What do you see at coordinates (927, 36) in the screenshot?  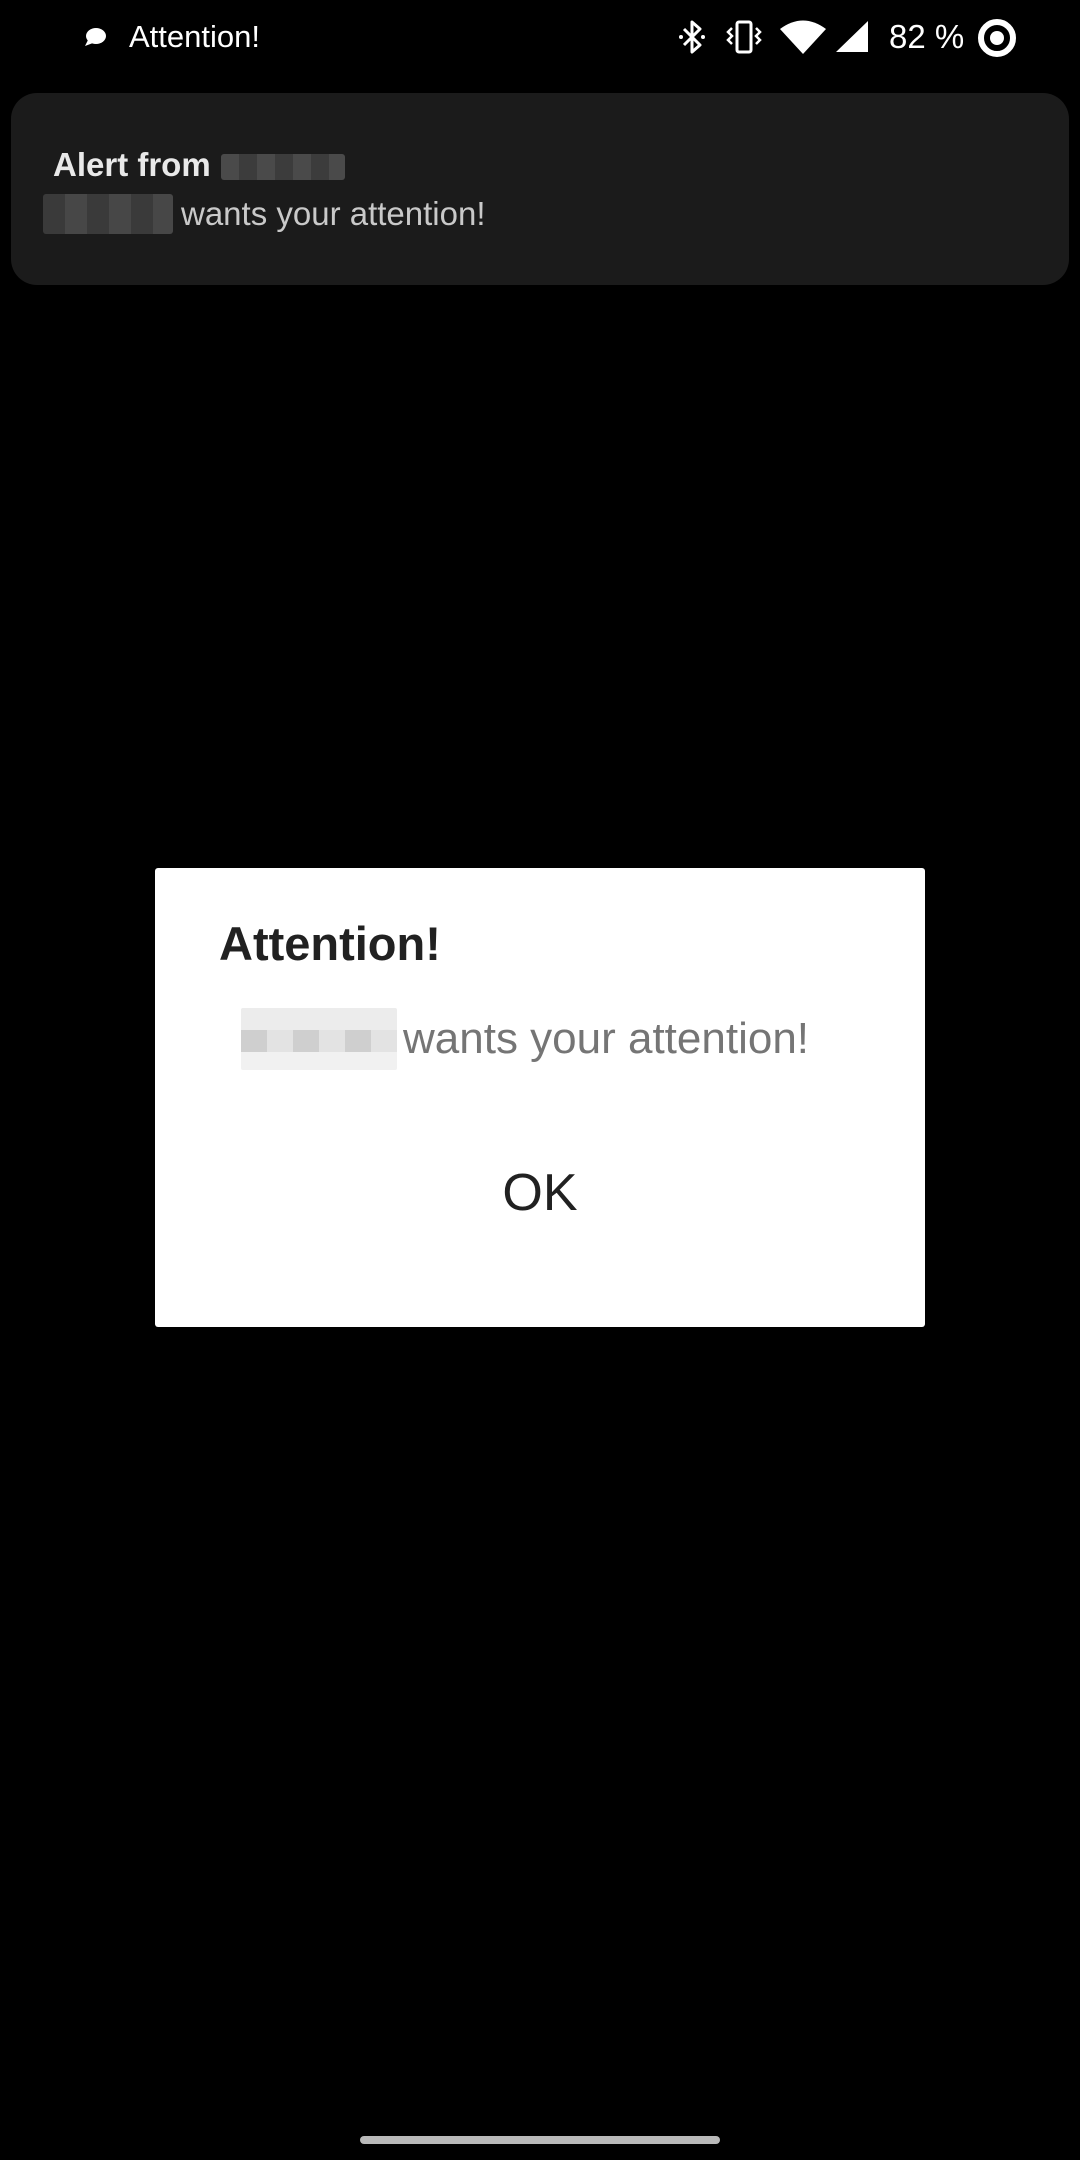 I see `battery-percentage: 82 %` at bounding box center [927, 36].